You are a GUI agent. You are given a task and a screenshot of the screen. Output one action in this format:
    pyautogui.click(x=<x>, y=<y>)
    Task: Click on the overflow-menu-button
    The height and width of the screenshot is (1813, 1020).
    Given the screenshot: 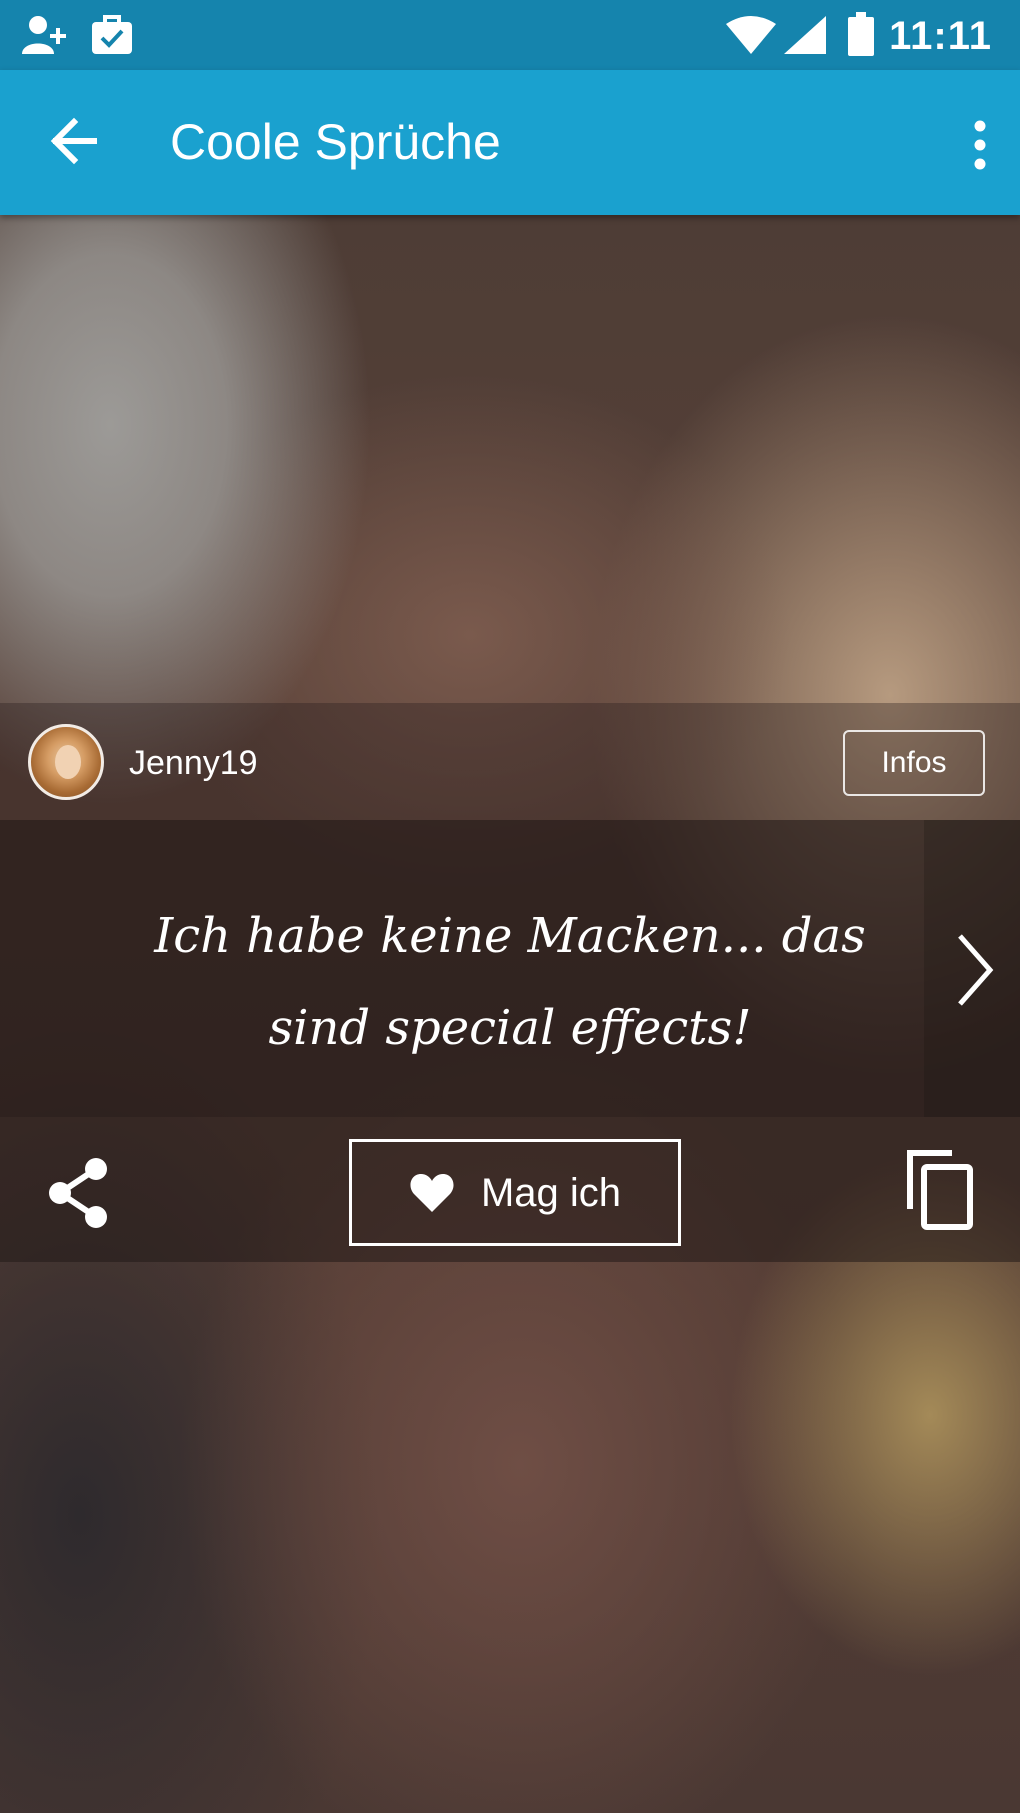 What is the action you would take?
    pyautogui.click(x=980, y=145)
    